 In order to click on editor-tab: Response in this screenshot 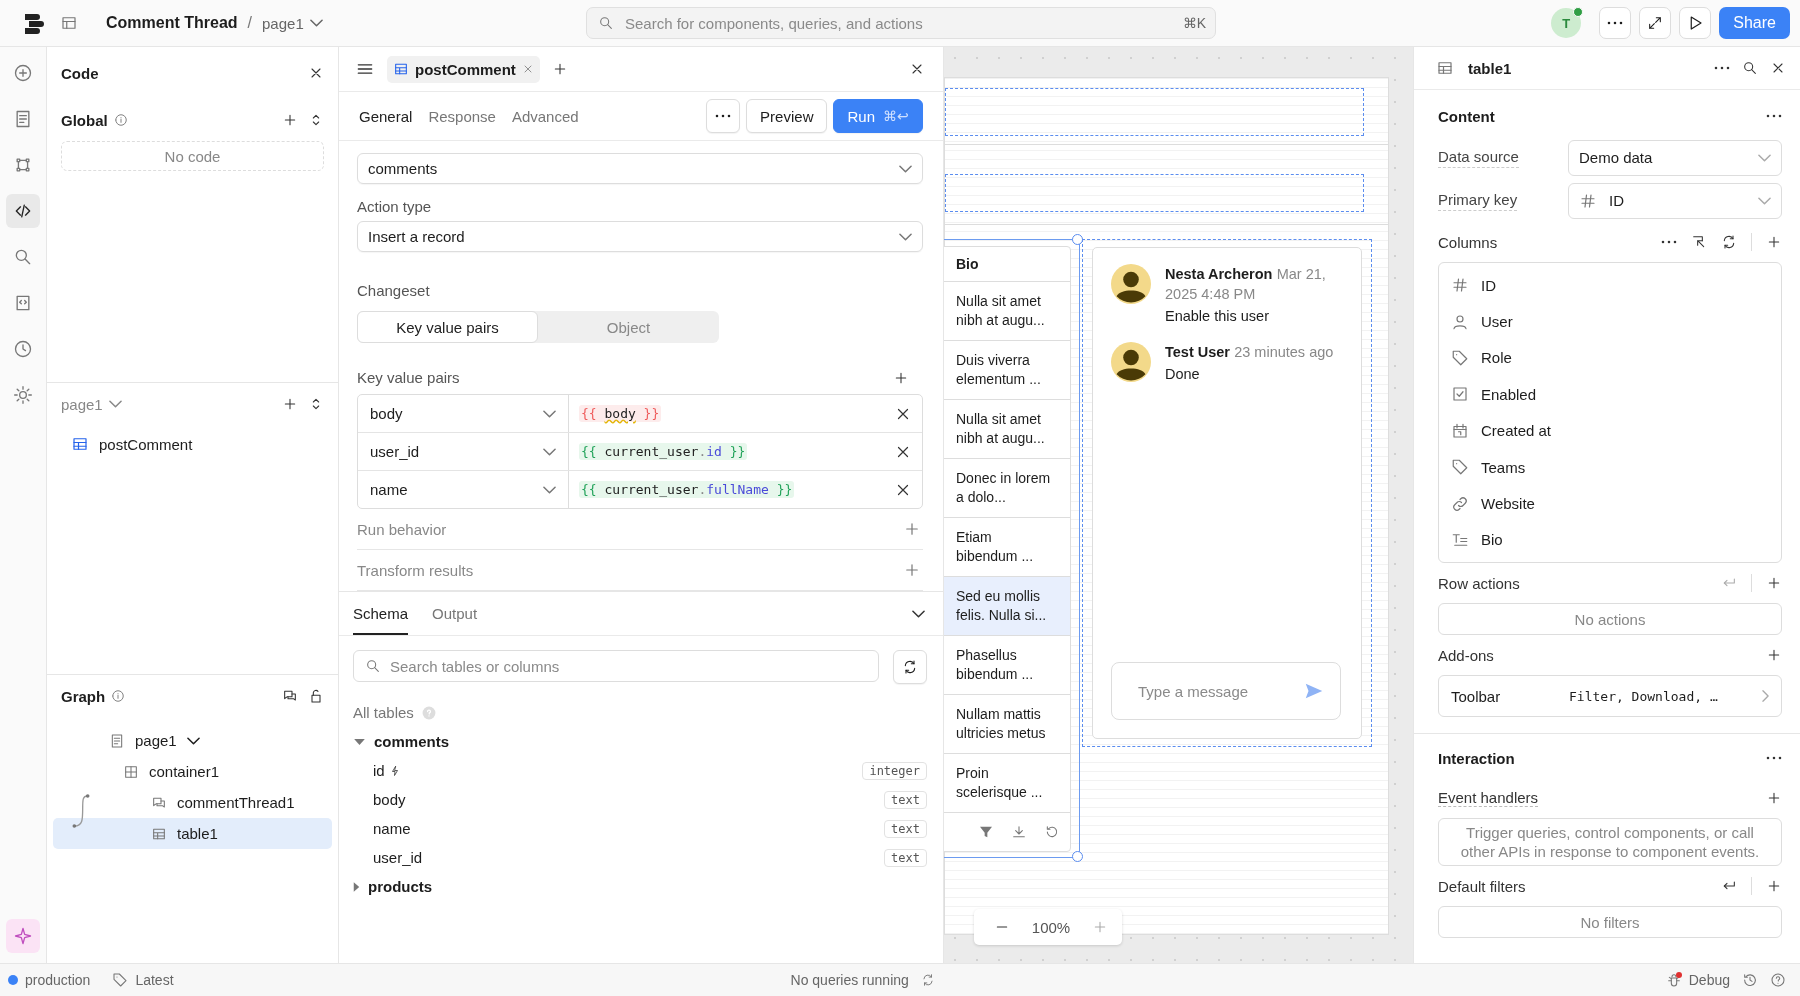, I will do `click(462, 116)`.